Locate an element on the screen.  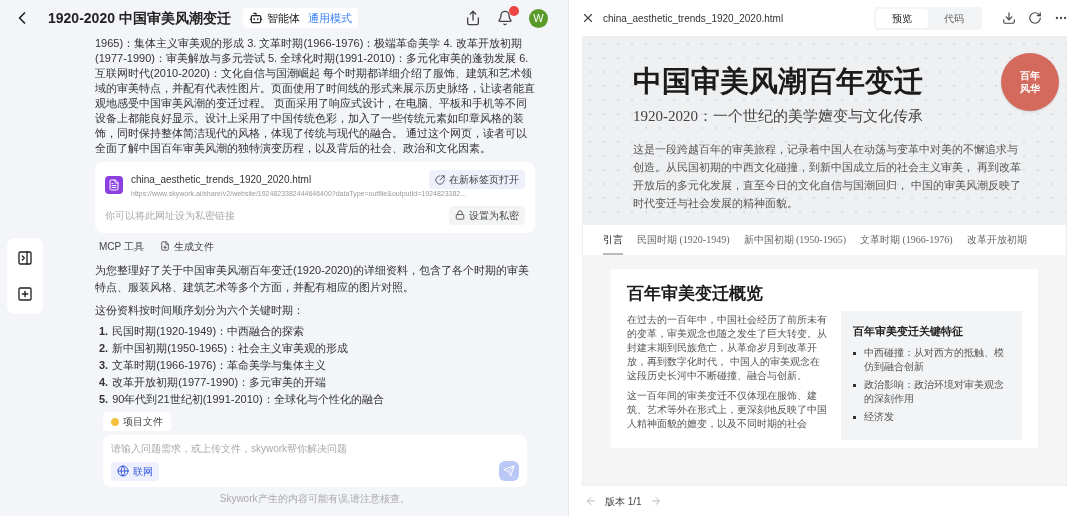
view-tab: 预览 is located at coordinates (902, 18).